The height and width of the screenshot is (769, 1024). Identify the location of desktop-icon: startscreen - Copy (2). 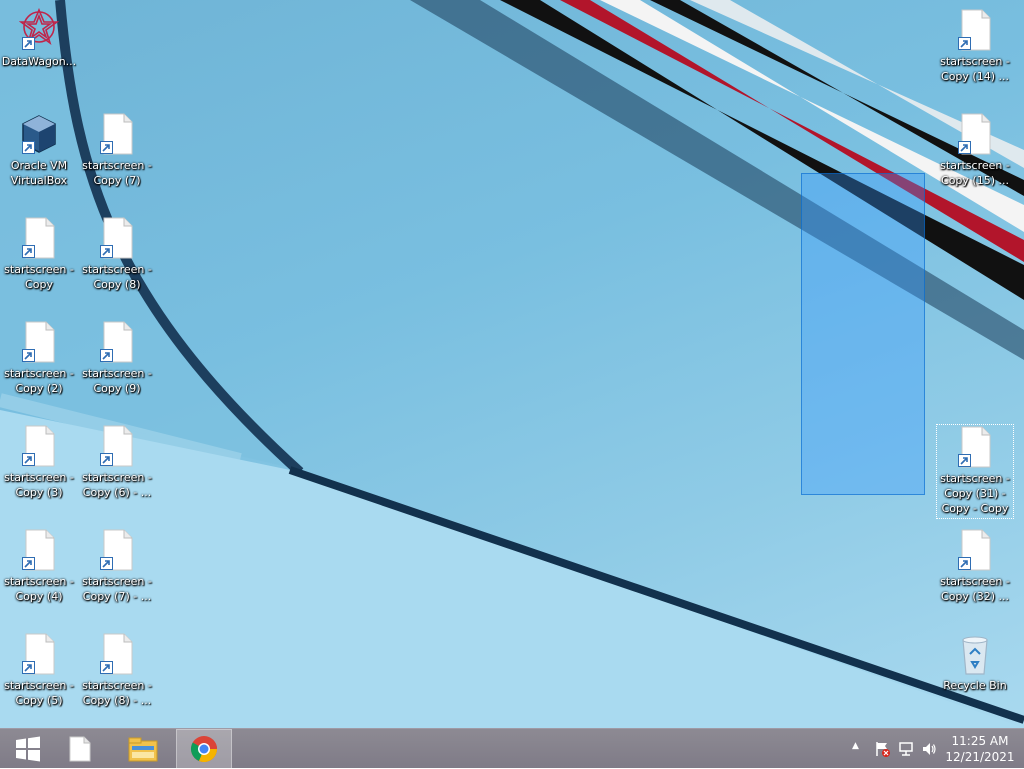
(39, 358).